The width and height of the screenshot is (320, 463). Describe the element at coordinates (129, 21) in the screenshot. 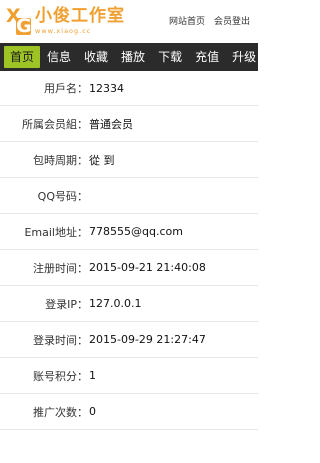

I see `header: X G 小俊工作室 www.xiaog.cc 网站首页 会员登出` at that location.